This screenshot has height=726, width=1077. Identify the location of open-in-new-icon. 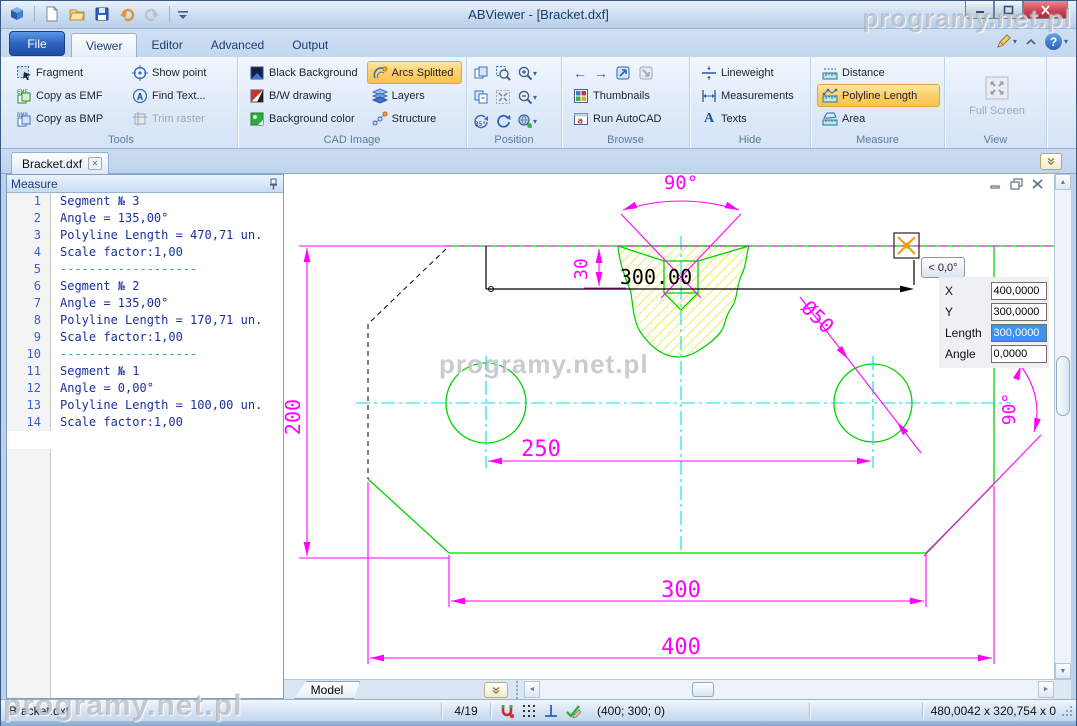
(623, 73).